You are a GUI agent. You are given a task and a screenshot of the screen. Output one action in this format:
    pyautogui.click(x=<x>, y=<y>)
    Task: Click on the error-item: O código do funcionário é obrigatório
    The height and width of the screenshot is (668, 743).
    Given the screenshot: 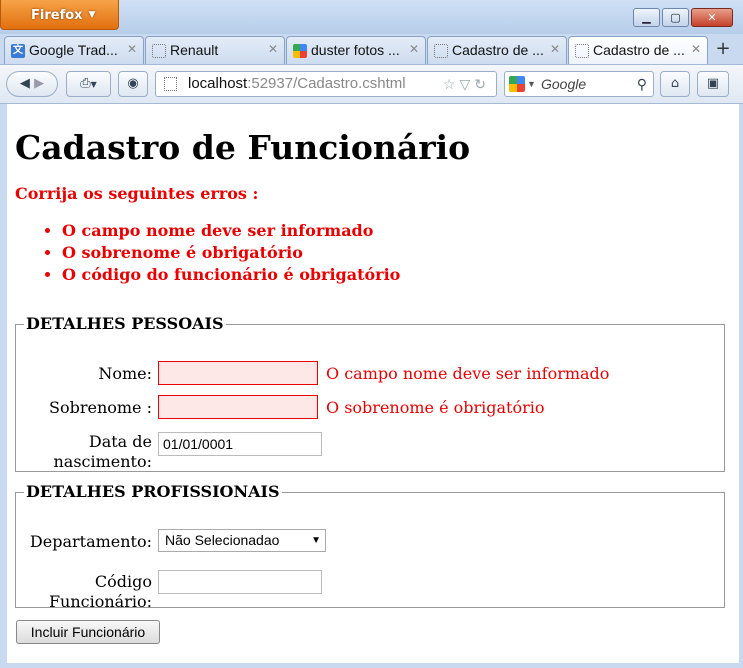 What is the action you would take?
    pyautogui.click(x=394, y=275)
    